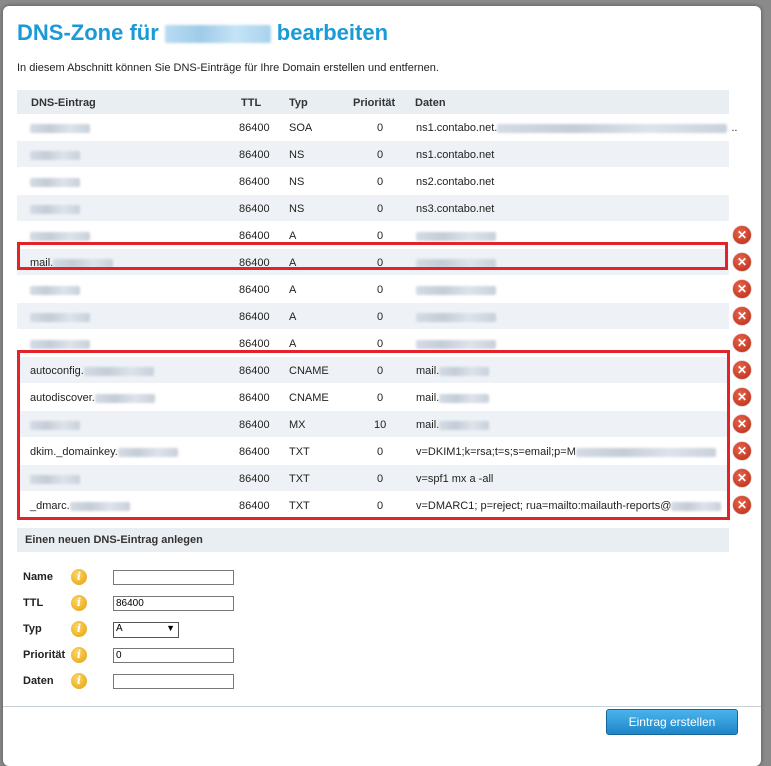 This screenshot has height=766, width=771. I want to click on ttl-label: TTL, so click(33, 603).